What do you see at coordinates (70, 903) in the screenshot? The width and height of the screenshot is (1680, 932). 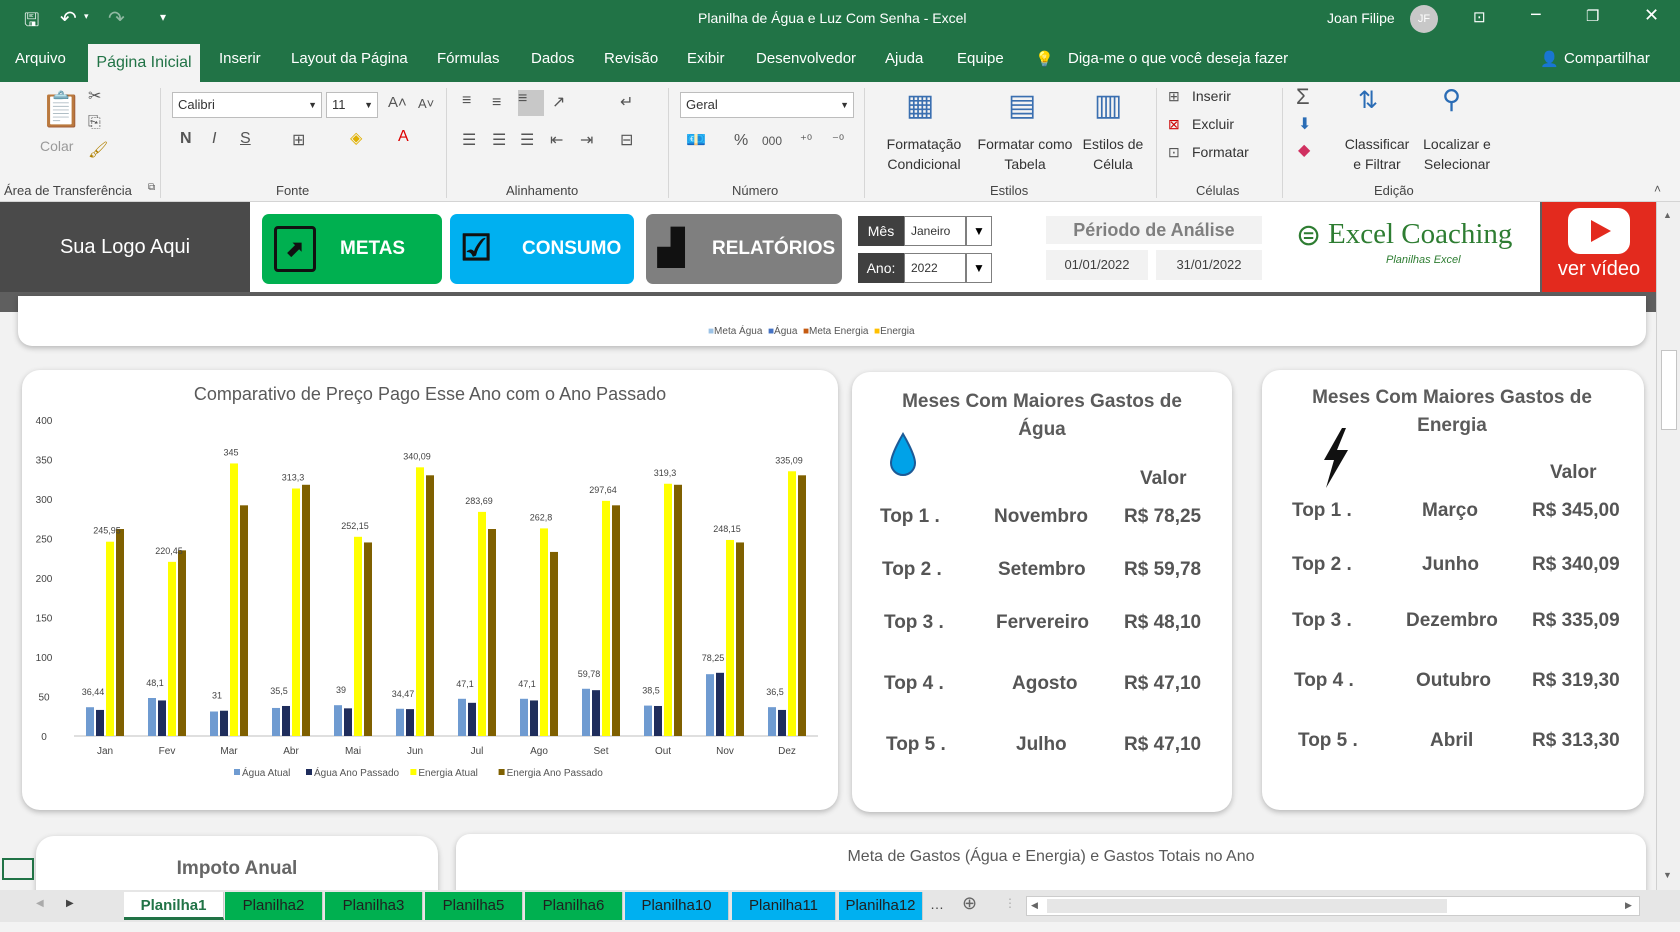 I see `tab-scroll-right-icon: ▶` at bounding box center [70, 903].